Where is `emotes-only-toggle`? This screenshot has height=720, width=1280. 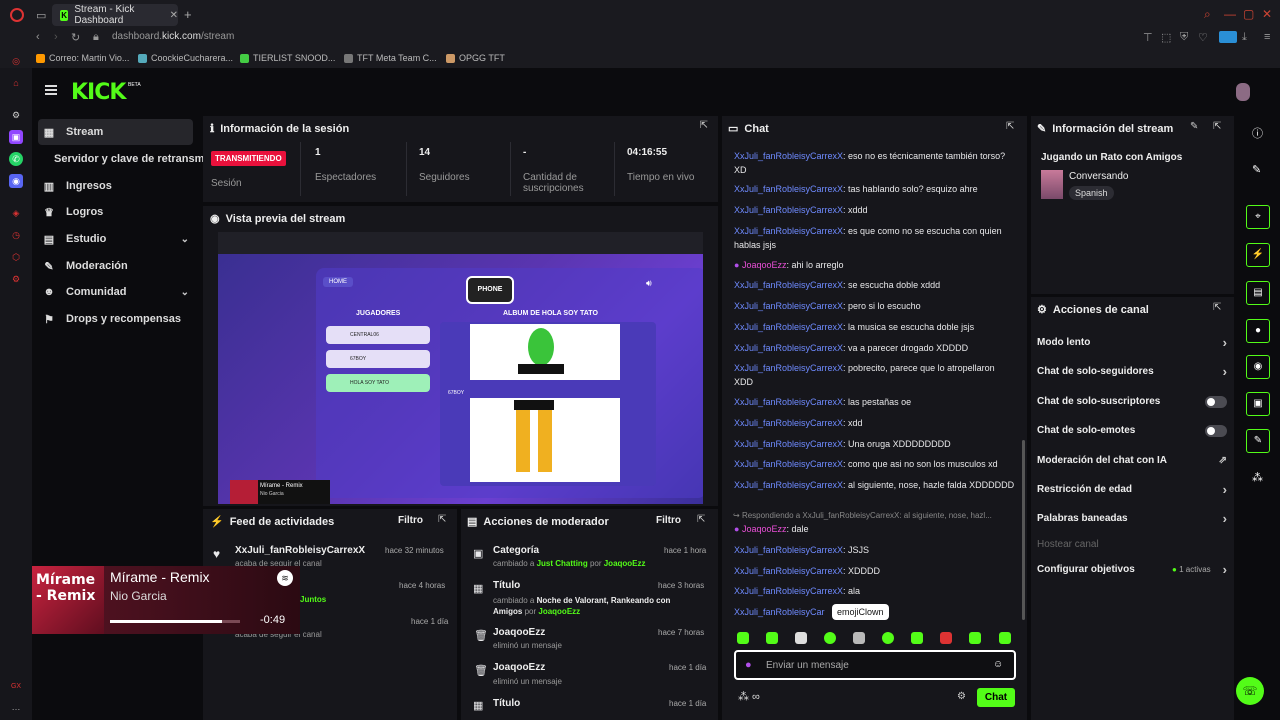
emotes-only-toggle is located at coordinates (1216, 430).